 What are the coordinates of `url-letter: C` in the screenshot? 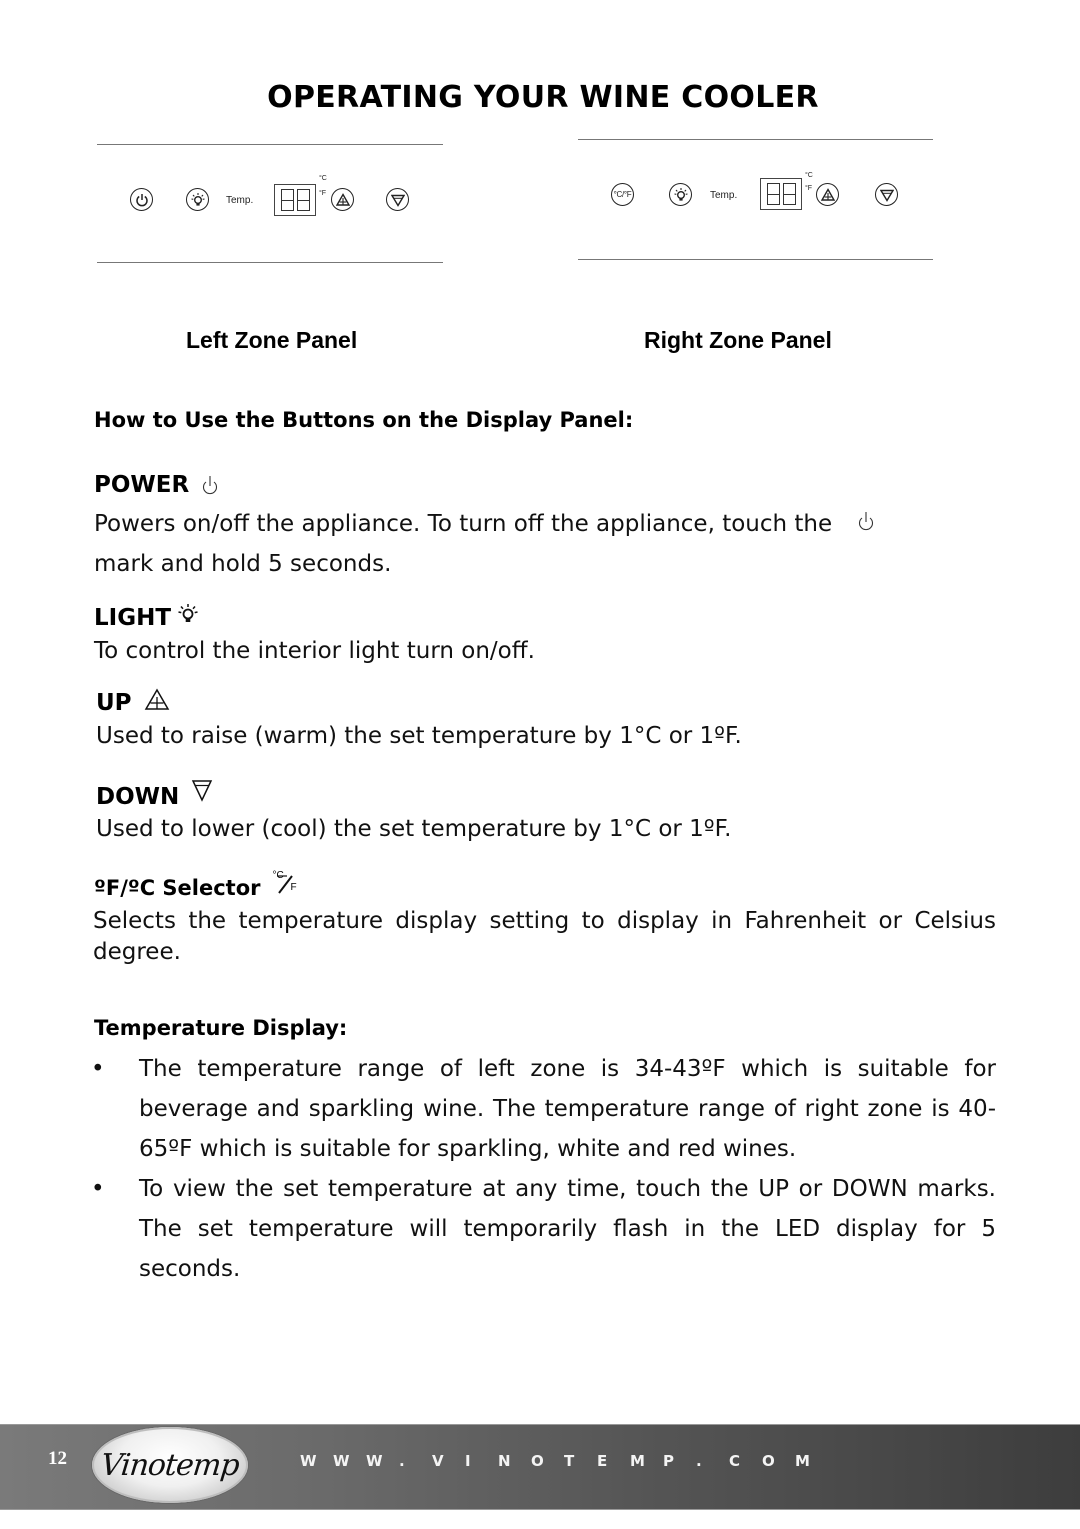 It's located at (735, 1461).